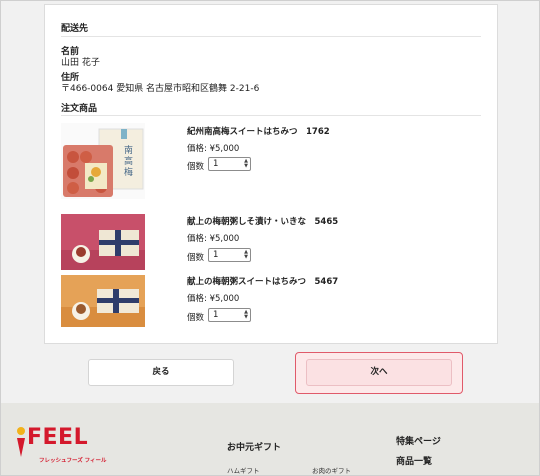  I want to click on svg-text: 高, so click(128, 161).